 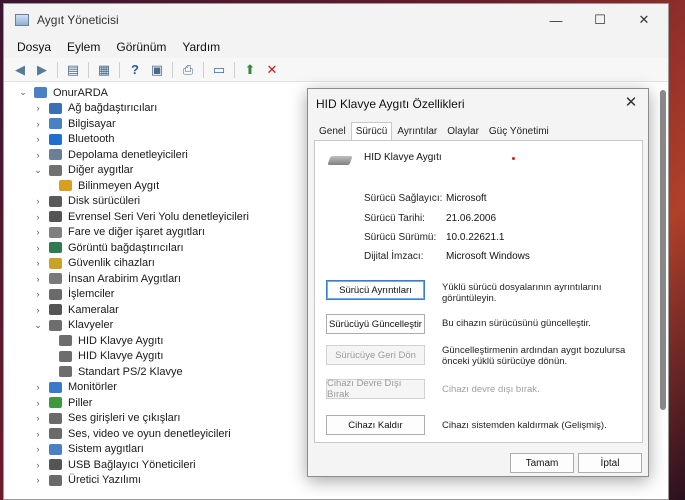 I want to click on tree-category-item: › Ses, video ve oyun denetleyicileri, so click(x=132, y=434).